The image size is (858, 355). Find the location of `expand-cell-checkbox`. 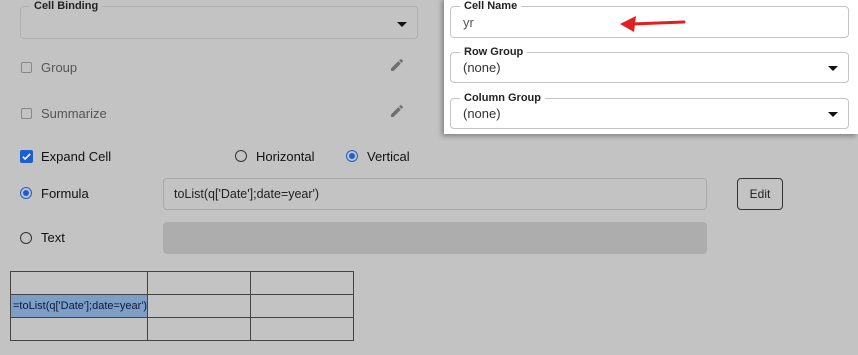

expand-cell-checkbox is located at coordinates (26, 156).